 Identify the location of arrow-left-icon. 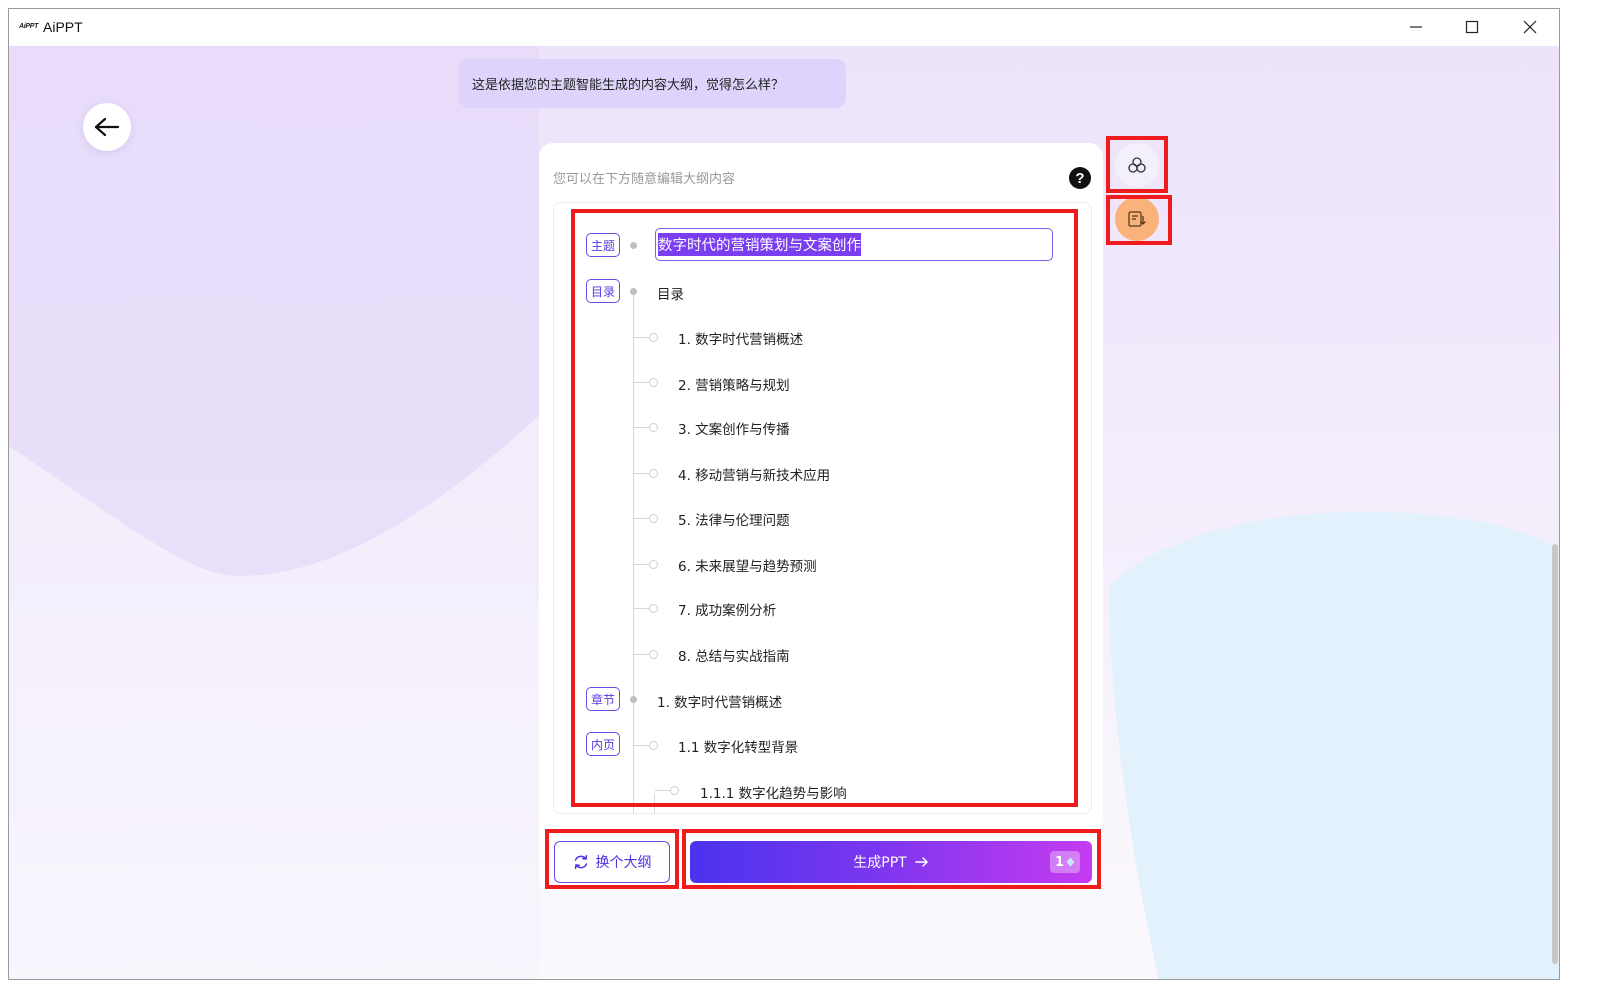
(107, 127).